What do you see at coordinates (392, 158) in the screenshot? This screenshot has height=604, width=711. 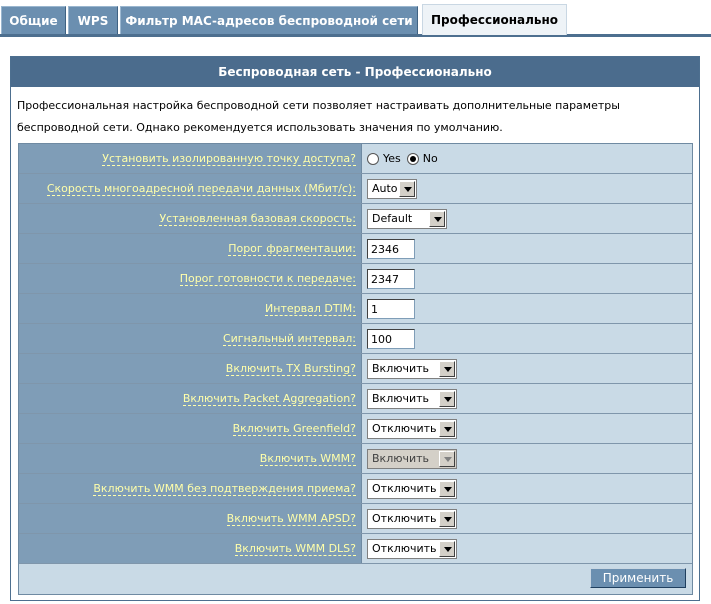 I see `radio-yes-label: Yes` at bounding box center [392, 158].